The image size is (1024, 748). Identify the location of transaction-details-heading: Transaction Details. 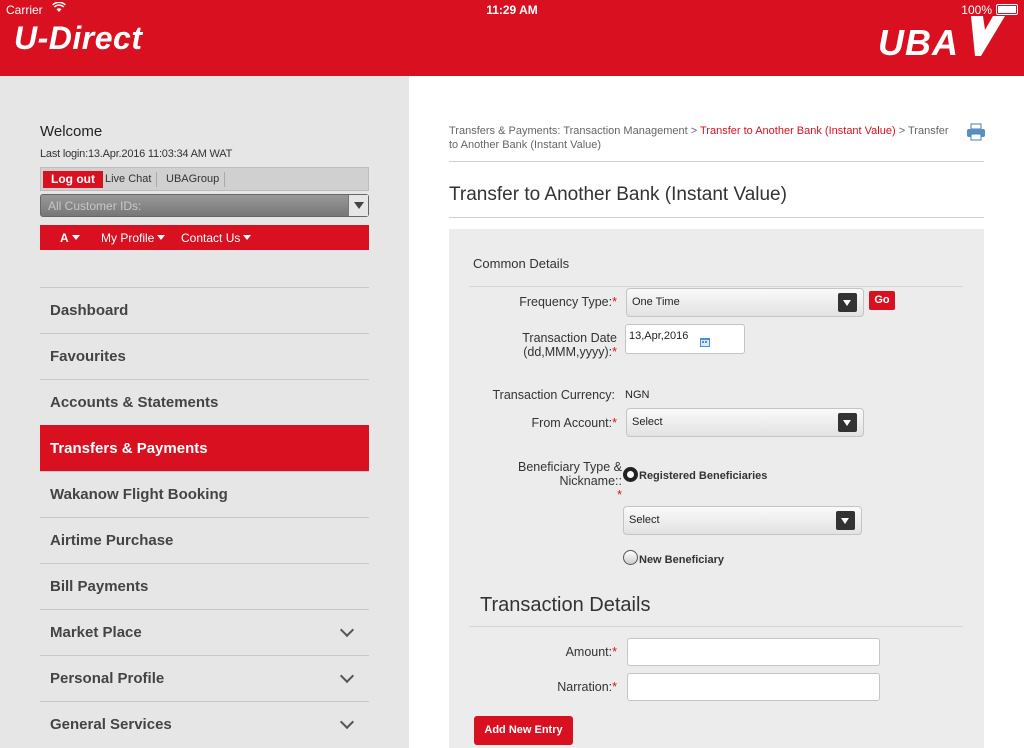
(565, 605).